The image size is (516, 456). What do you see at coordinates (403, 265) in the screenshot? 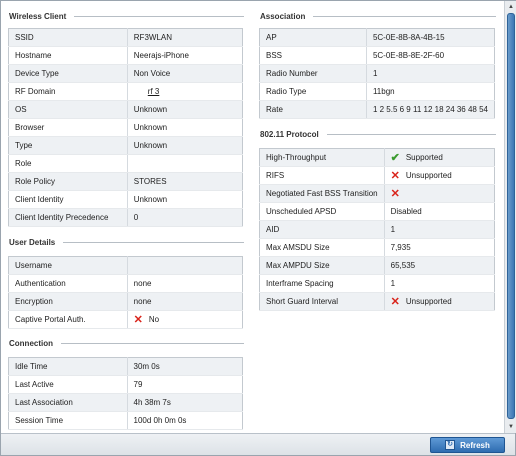
I see `field-value: 65,535` at bounding box center [403, 265].